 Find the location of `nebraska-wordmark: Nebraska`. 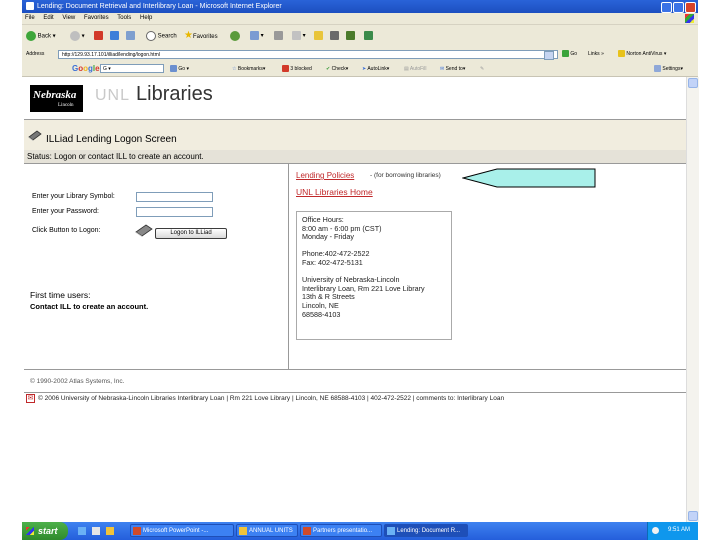

nebraska-wordmark: Nebraska is located at coordinates (55, 95).